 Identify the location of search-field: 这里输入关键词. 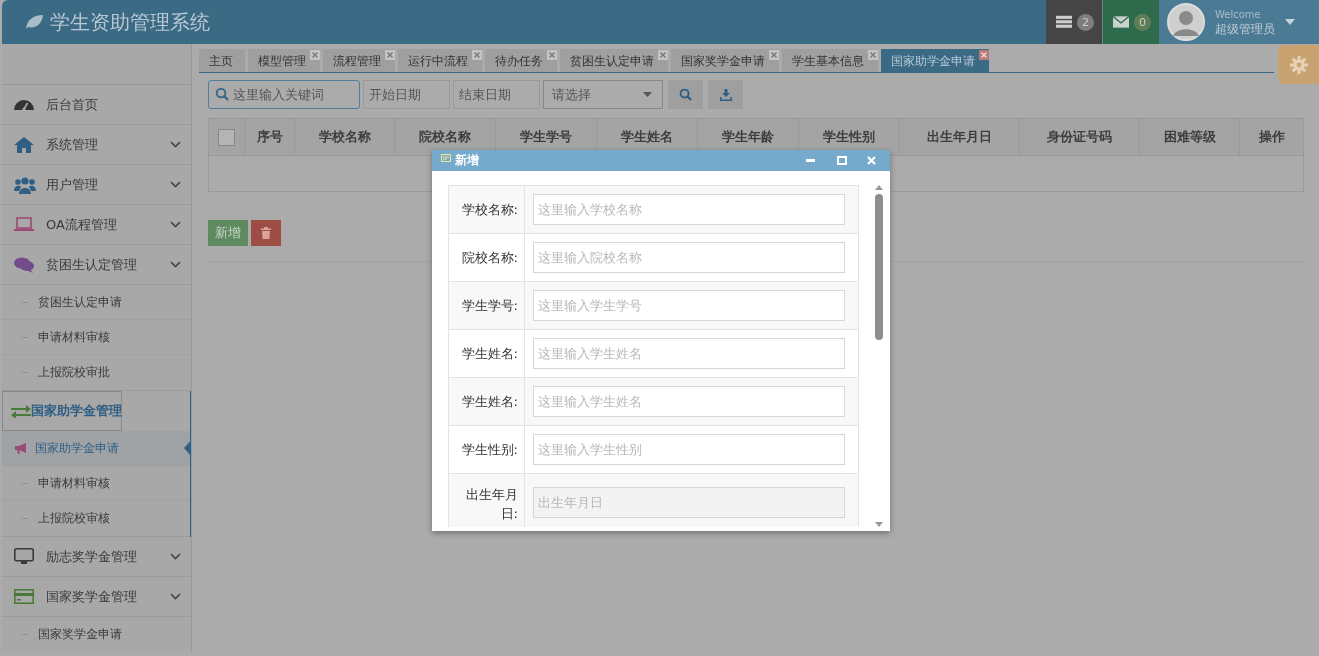
(284, 94).